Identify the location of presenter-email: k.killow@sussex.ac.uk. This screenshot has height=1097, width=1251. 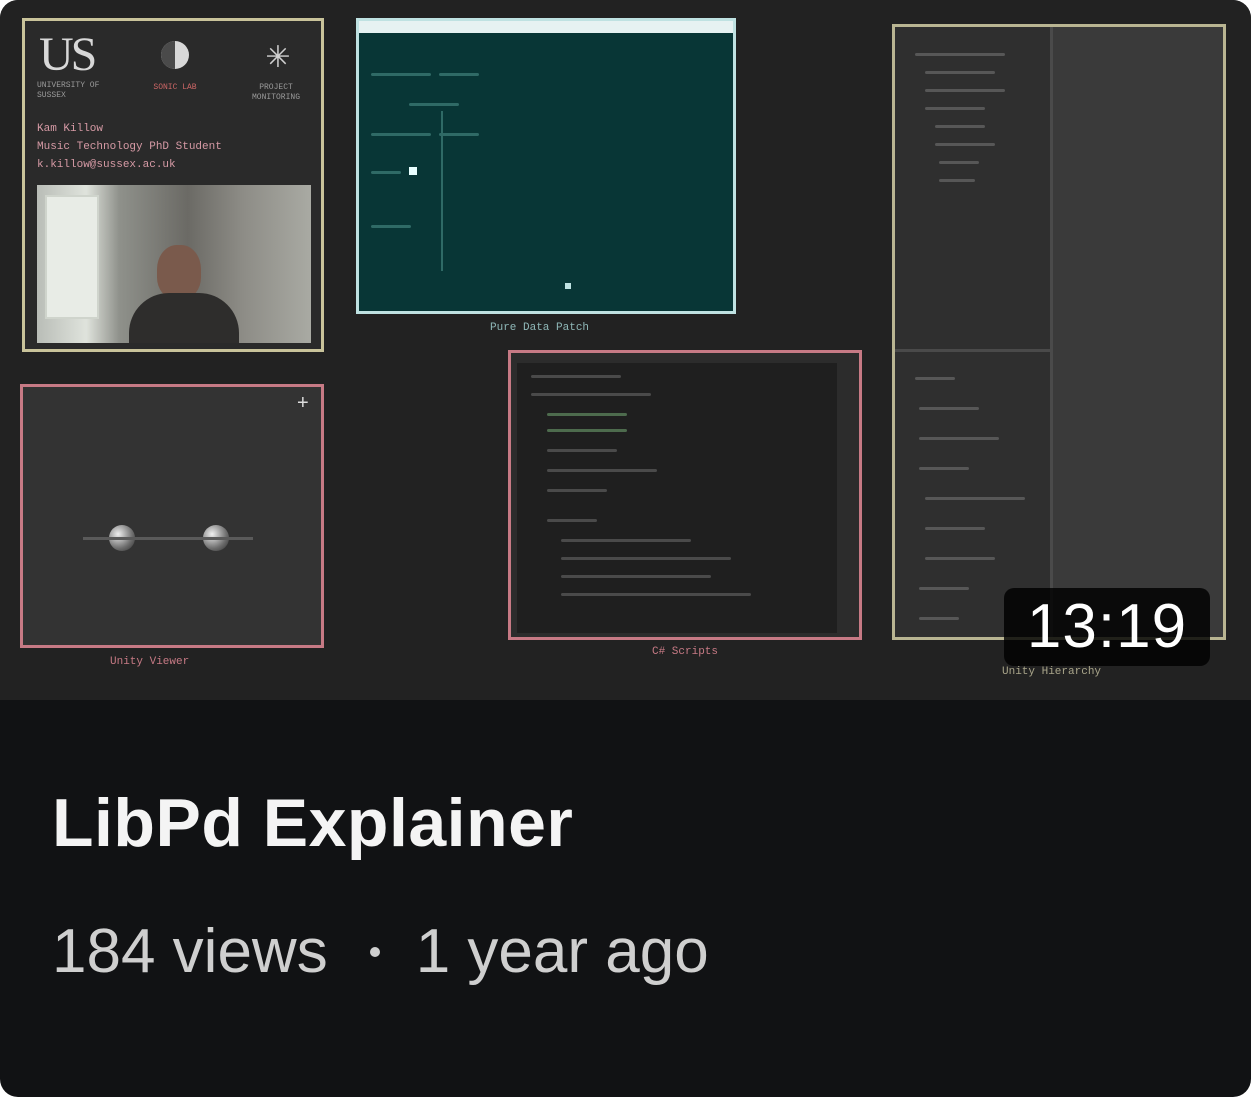
(106, 165).